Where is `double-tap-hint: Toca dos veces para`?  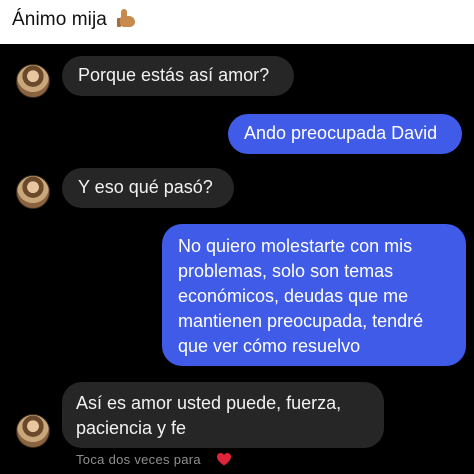
double-tap-hint: Toca dos veces para is located at coordinates (138, 459).